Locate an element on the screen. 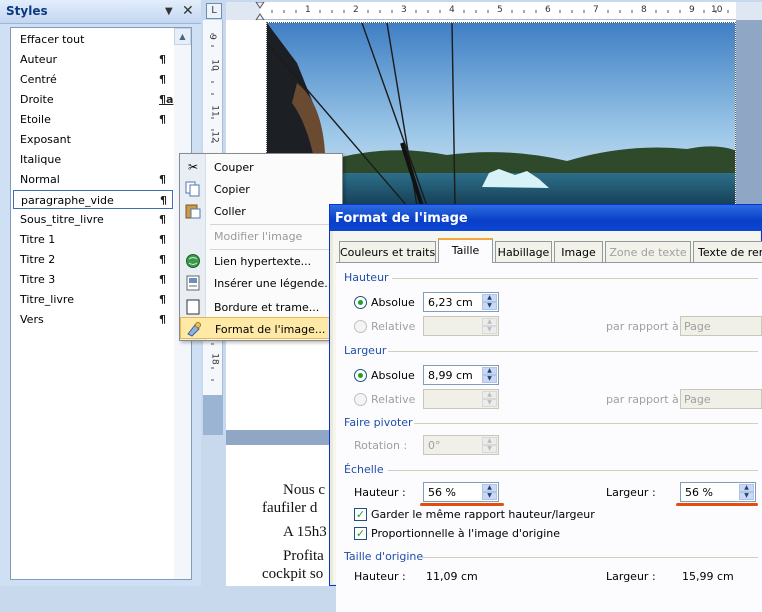 This screenshot has height=612, width=762. dropdown-arrow-icon: ▼ is located at coordinates (169, 11).